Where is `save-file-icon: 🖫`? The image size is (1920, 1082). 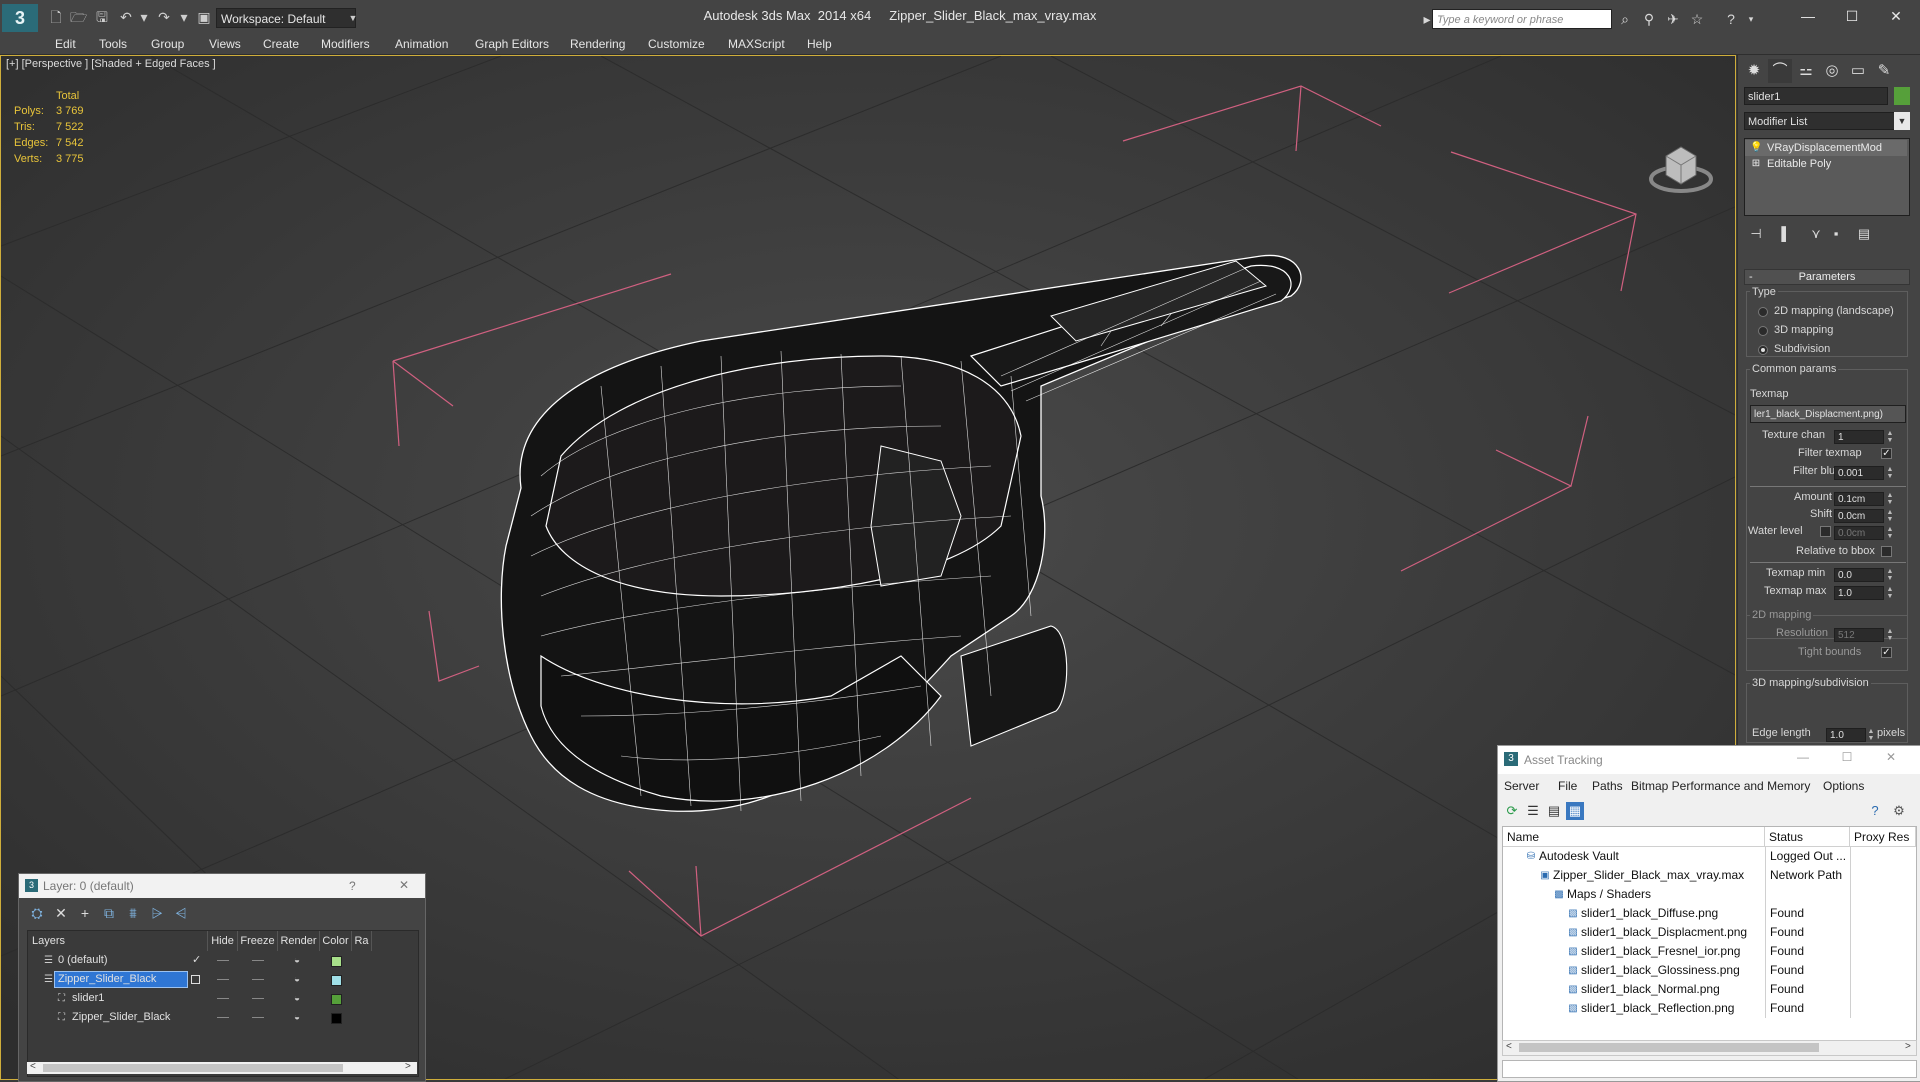
save-file-icon: 🖫 is located at coordinates (102, 17).